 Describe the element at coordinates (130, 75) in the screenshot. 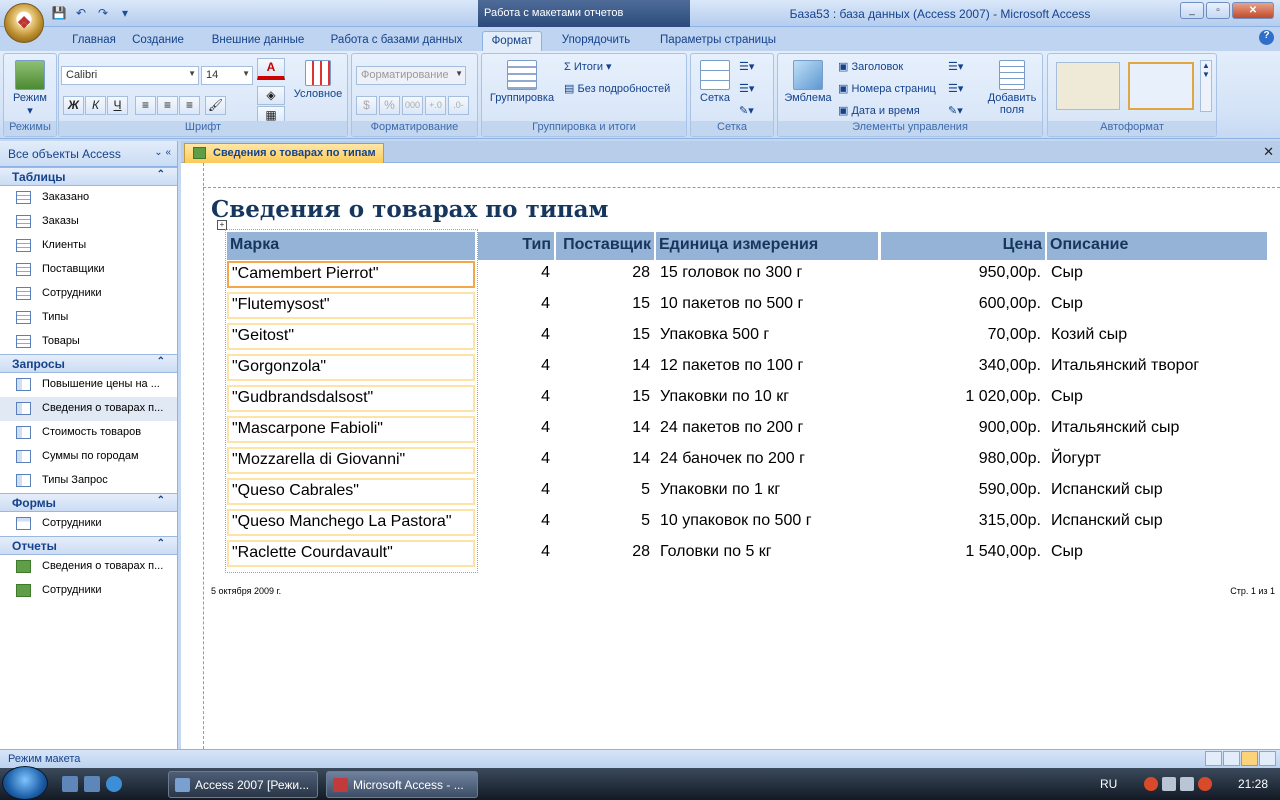

I see `font-family-combo: Calibri ▼` at that location.